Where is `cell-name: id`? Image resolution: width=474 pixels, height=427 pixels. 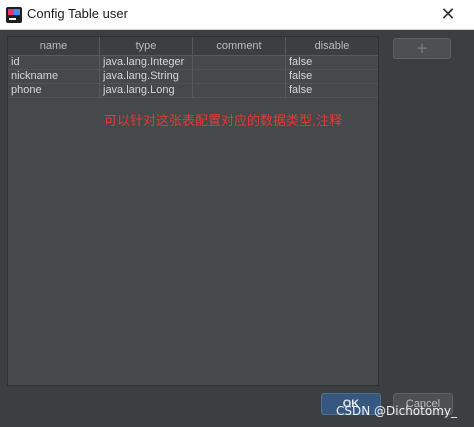
cell-name: id is located at coordinates (54, 63).